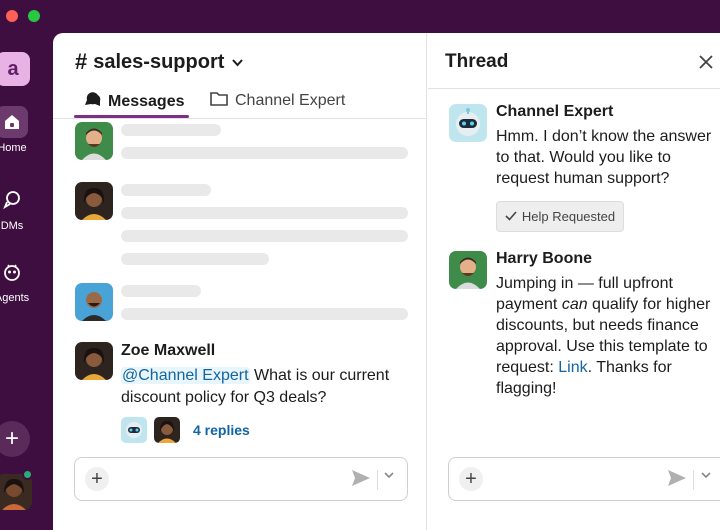 This screenshot has width=720, height=530. What do you see at coordinates (167, 430) in the screenshot?
I see `reply-avatar-user` at bounding box center [167, 430].